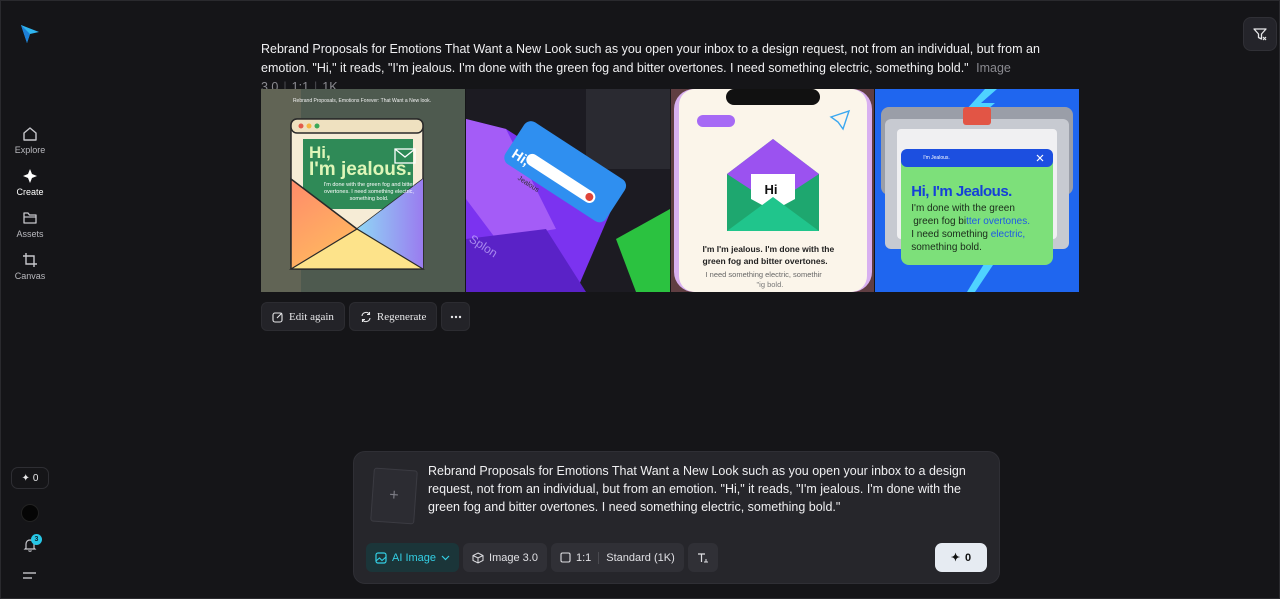 Image resolution: width=1280 pixels, height=599 pixels. Describe the element at coordinates (30, 276) in the screenshot. I see `sidebar-item-label: Canvas` at that location.